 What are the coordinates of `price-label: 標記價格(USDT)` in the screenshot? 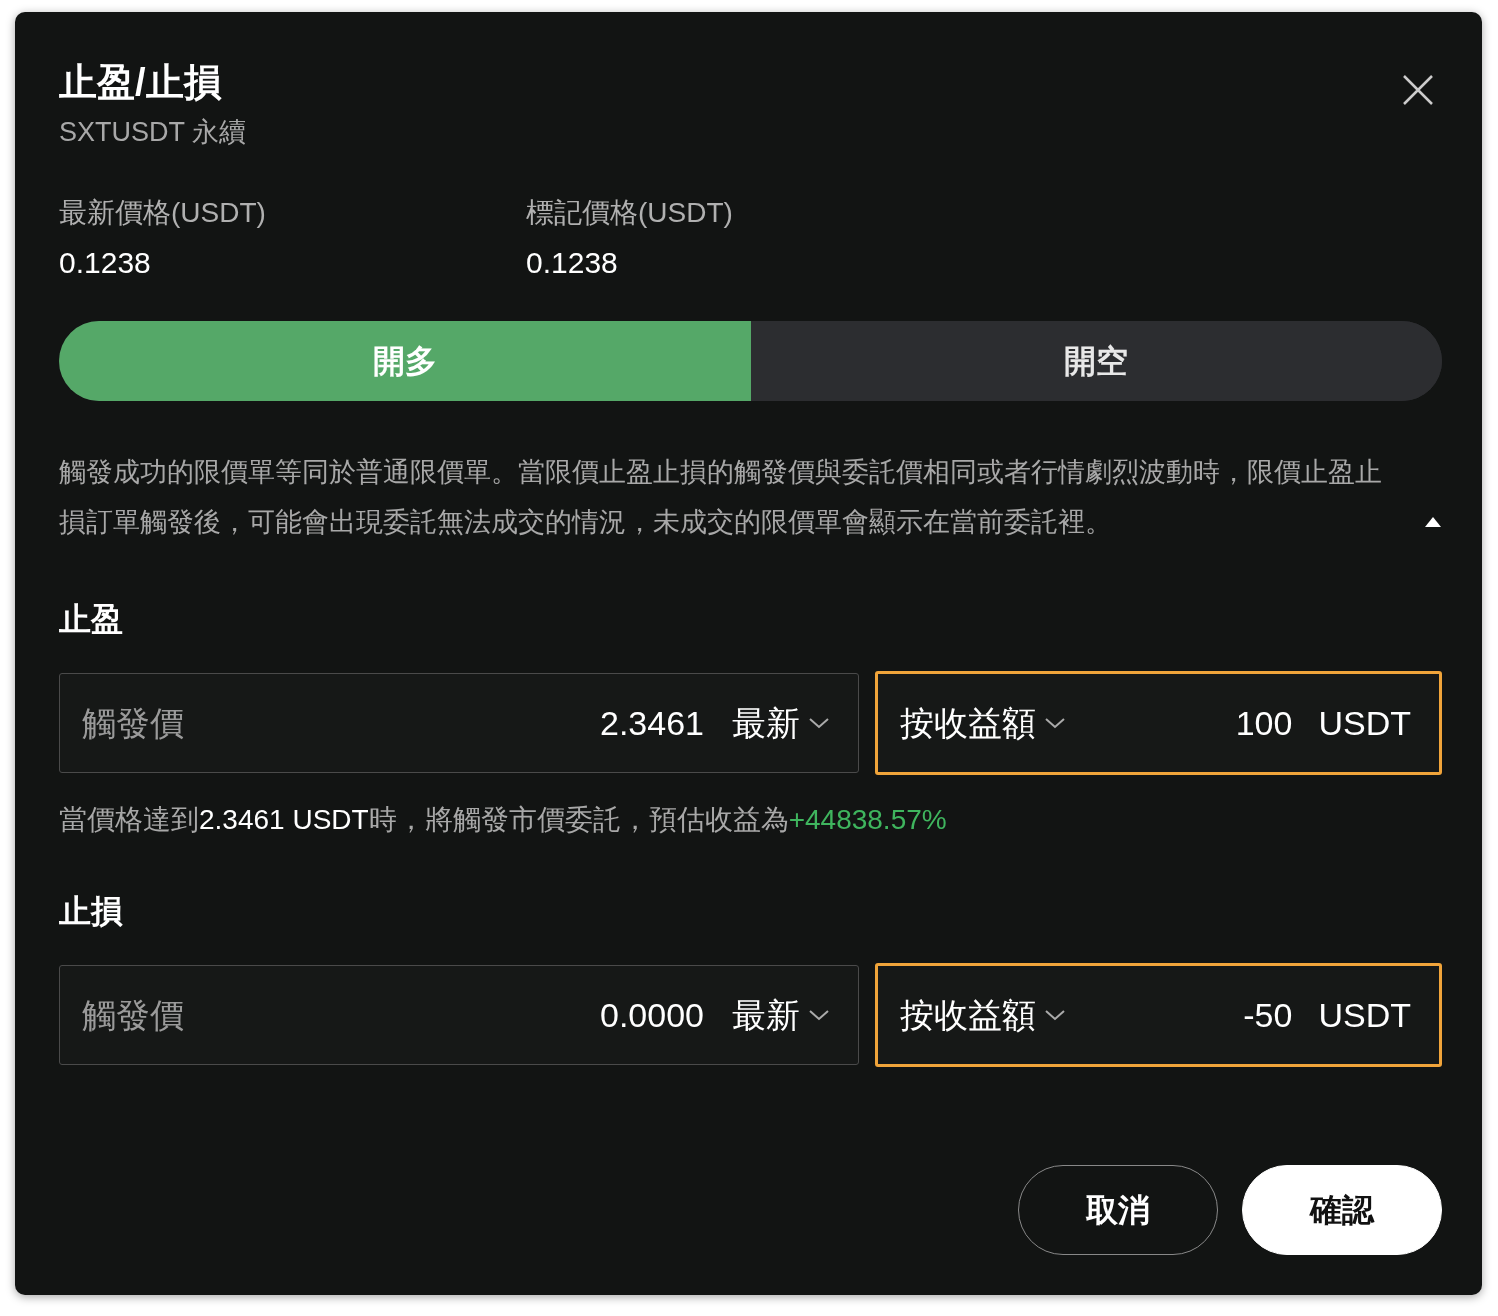 It's located at (630, 213).